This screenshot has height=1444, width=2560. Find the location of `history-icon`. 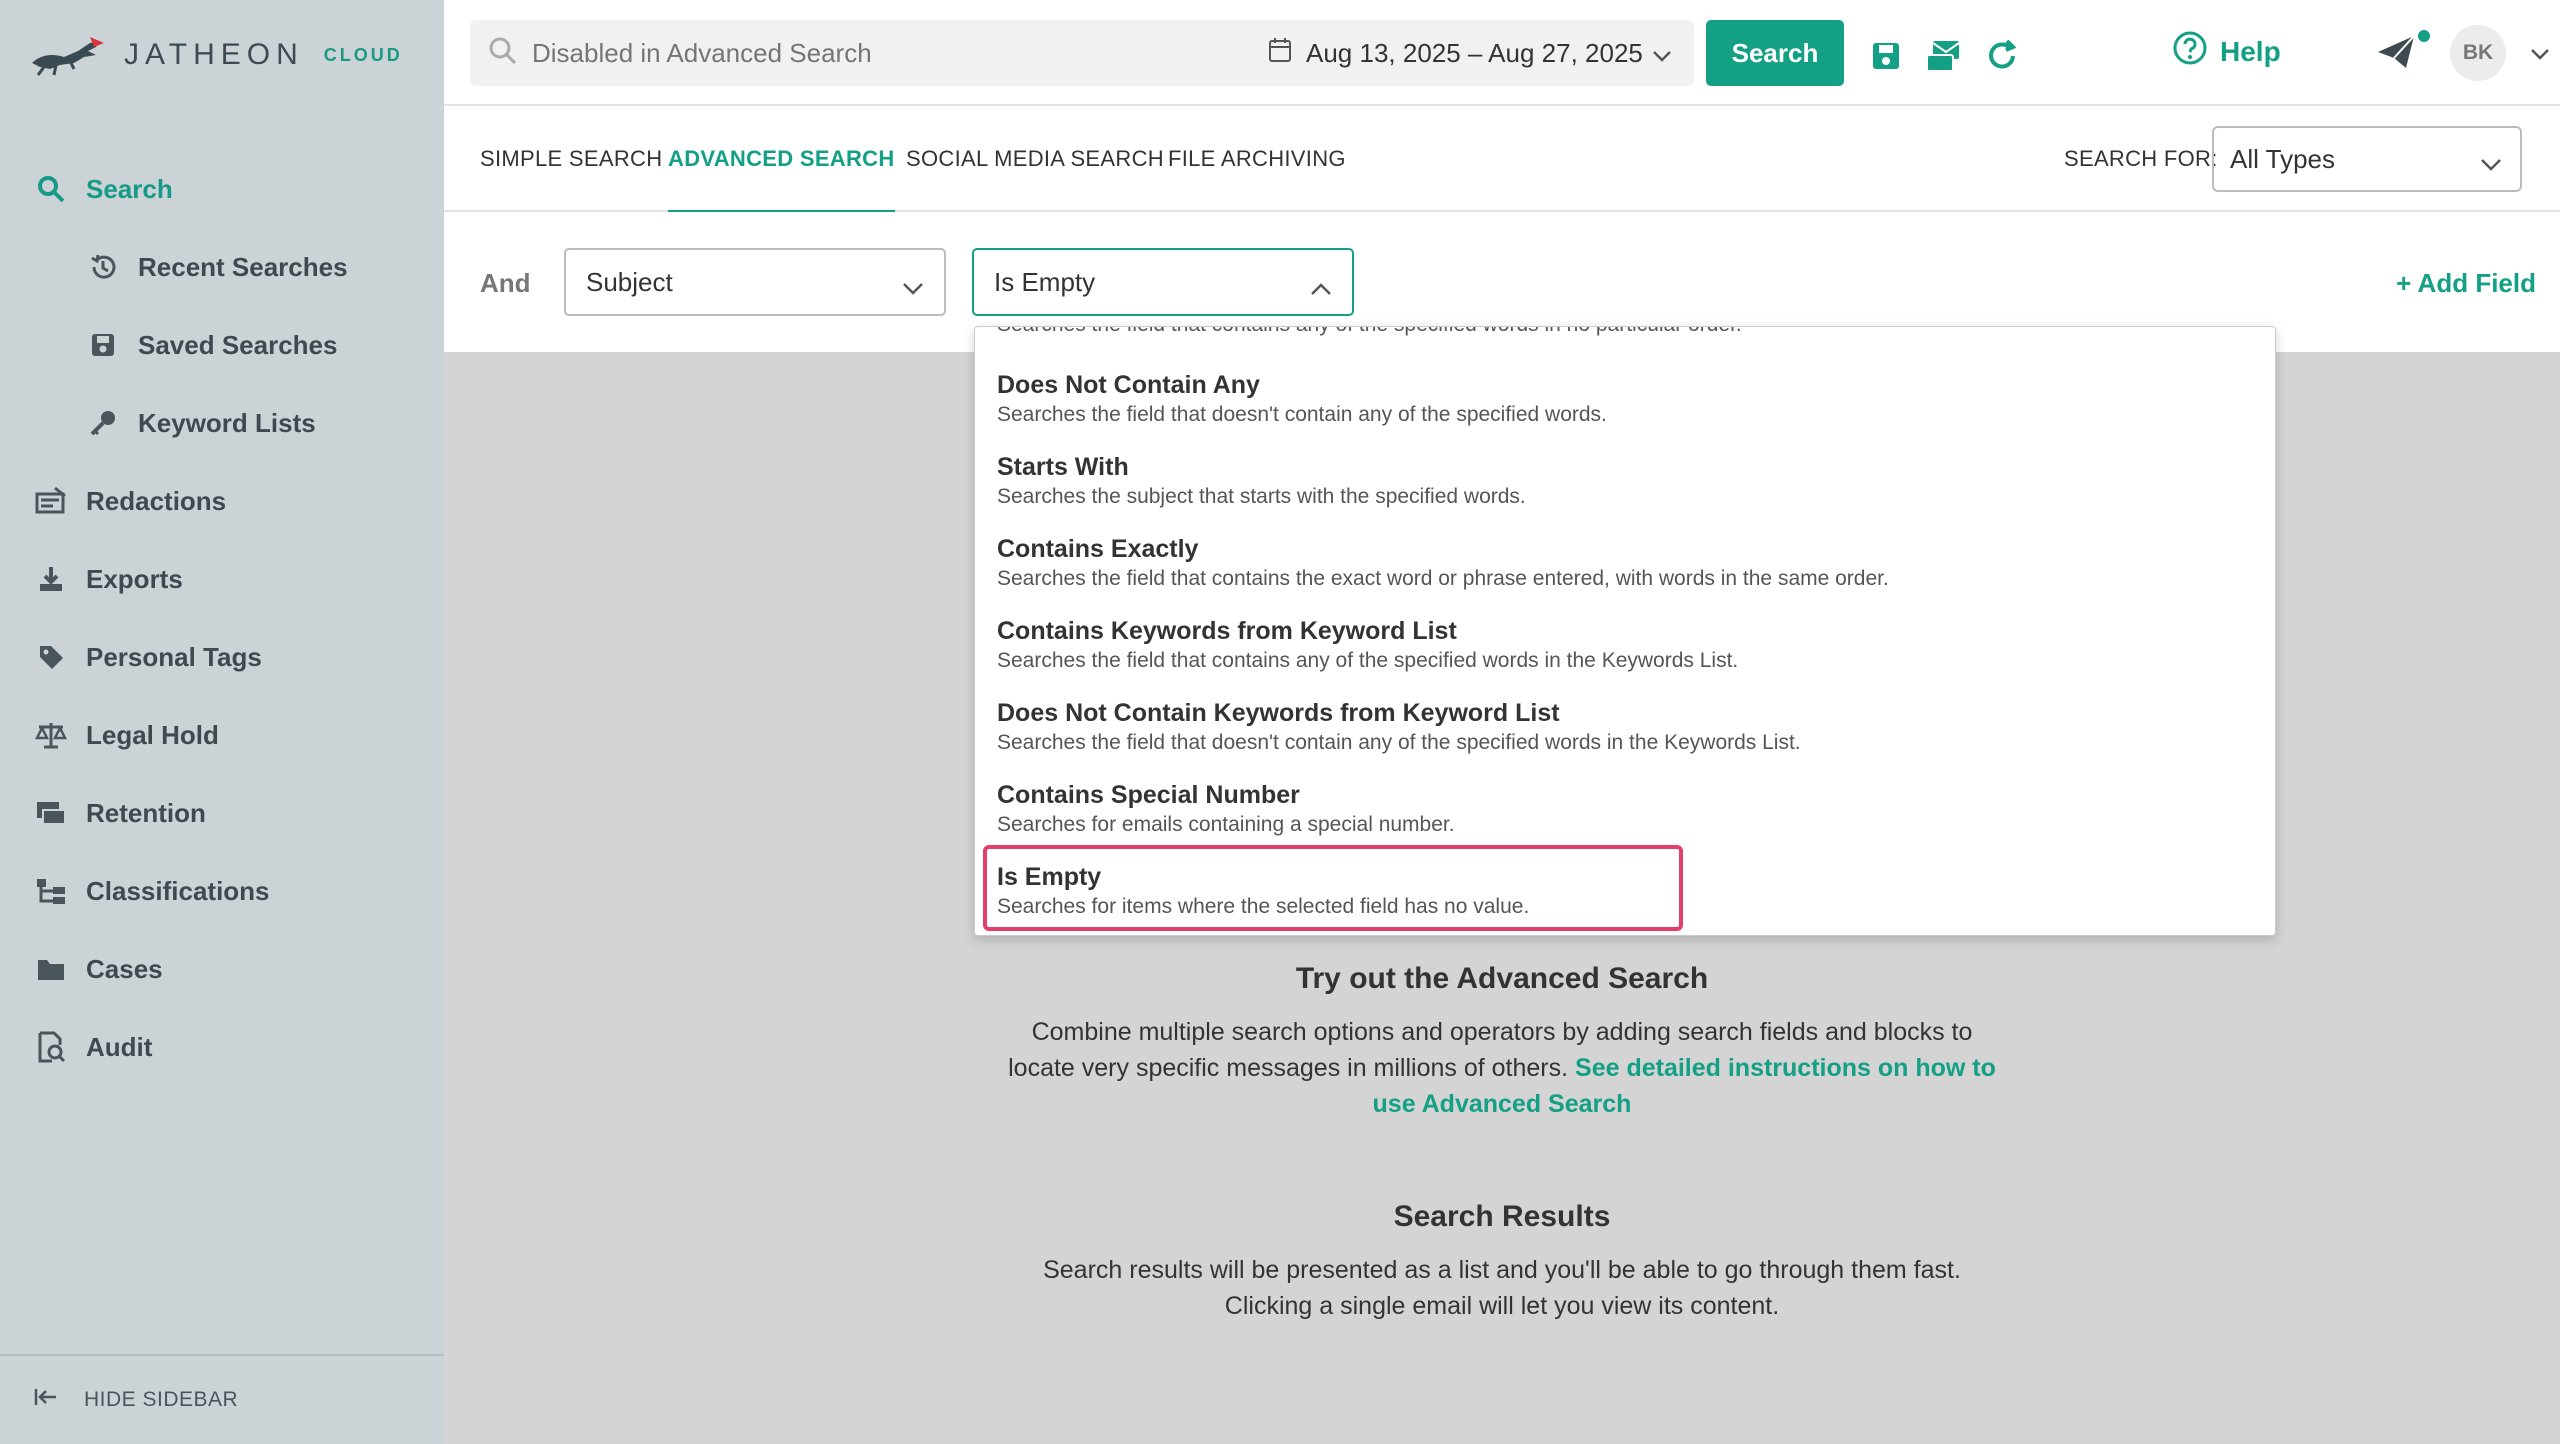

history-icon is located at coordinates (103, 267).